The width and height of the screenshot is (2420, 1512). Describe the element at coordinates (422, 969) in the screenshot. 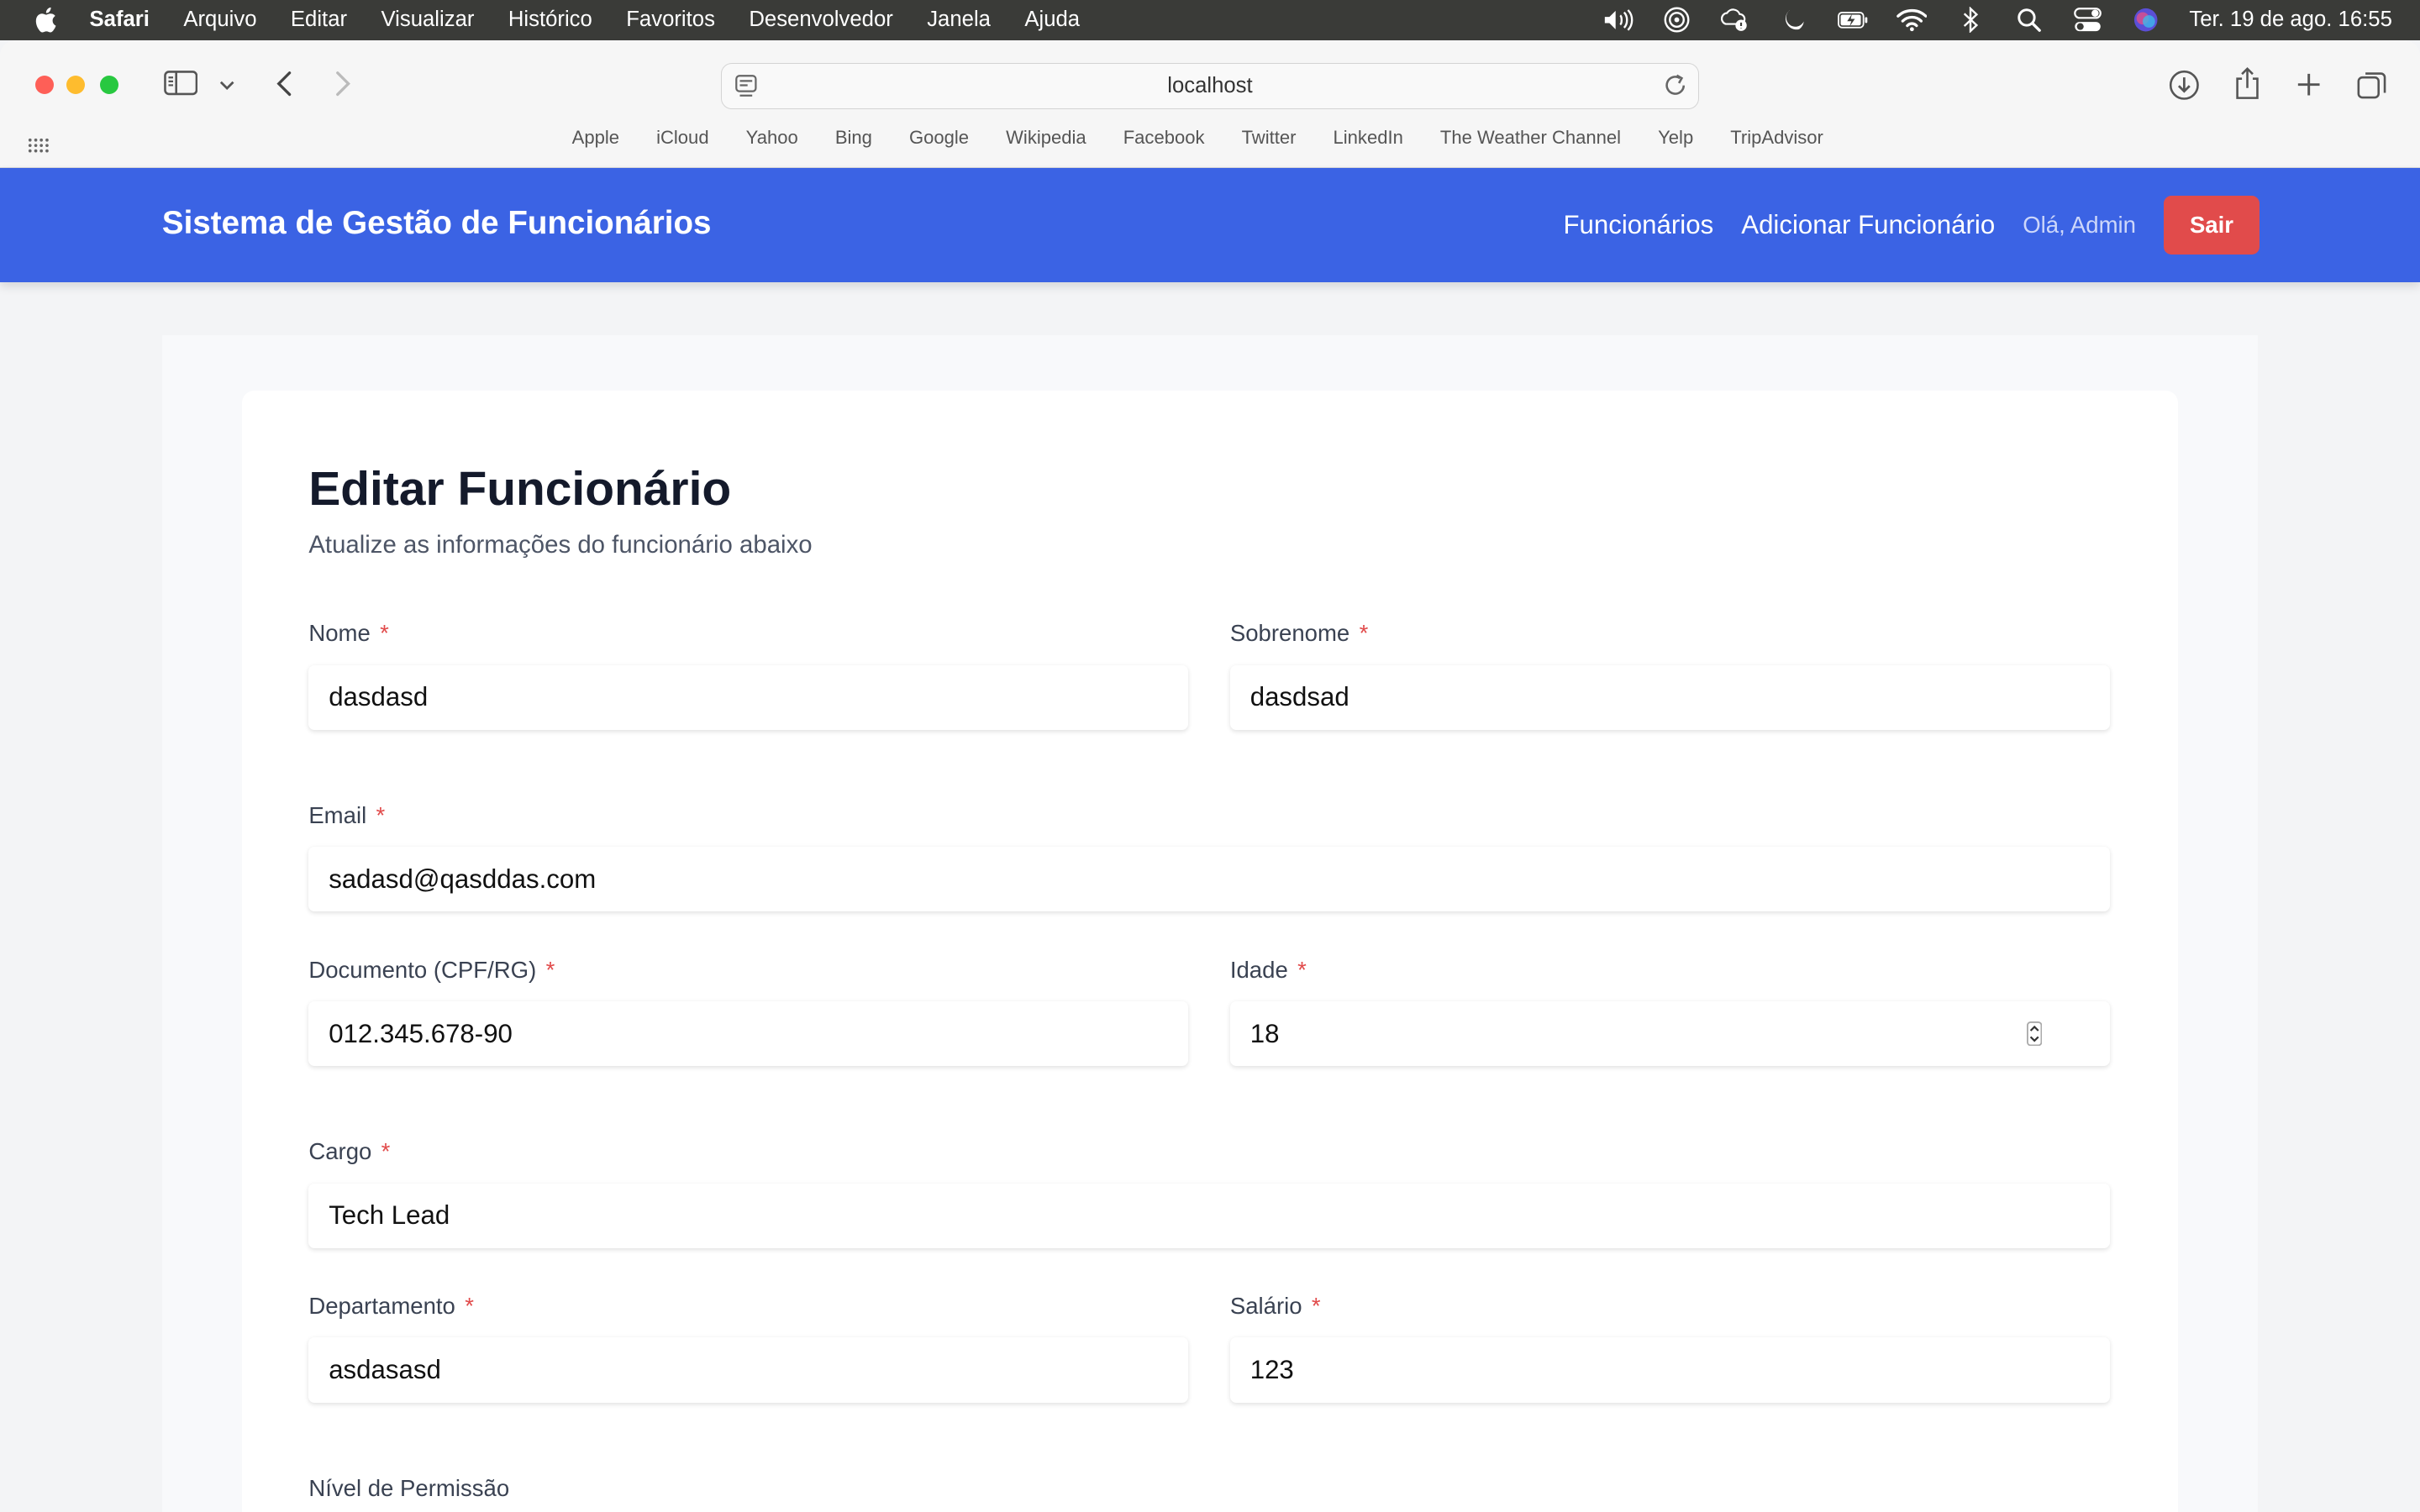

I see `label-documento-text: Documento (CPF/RG)` at that location.